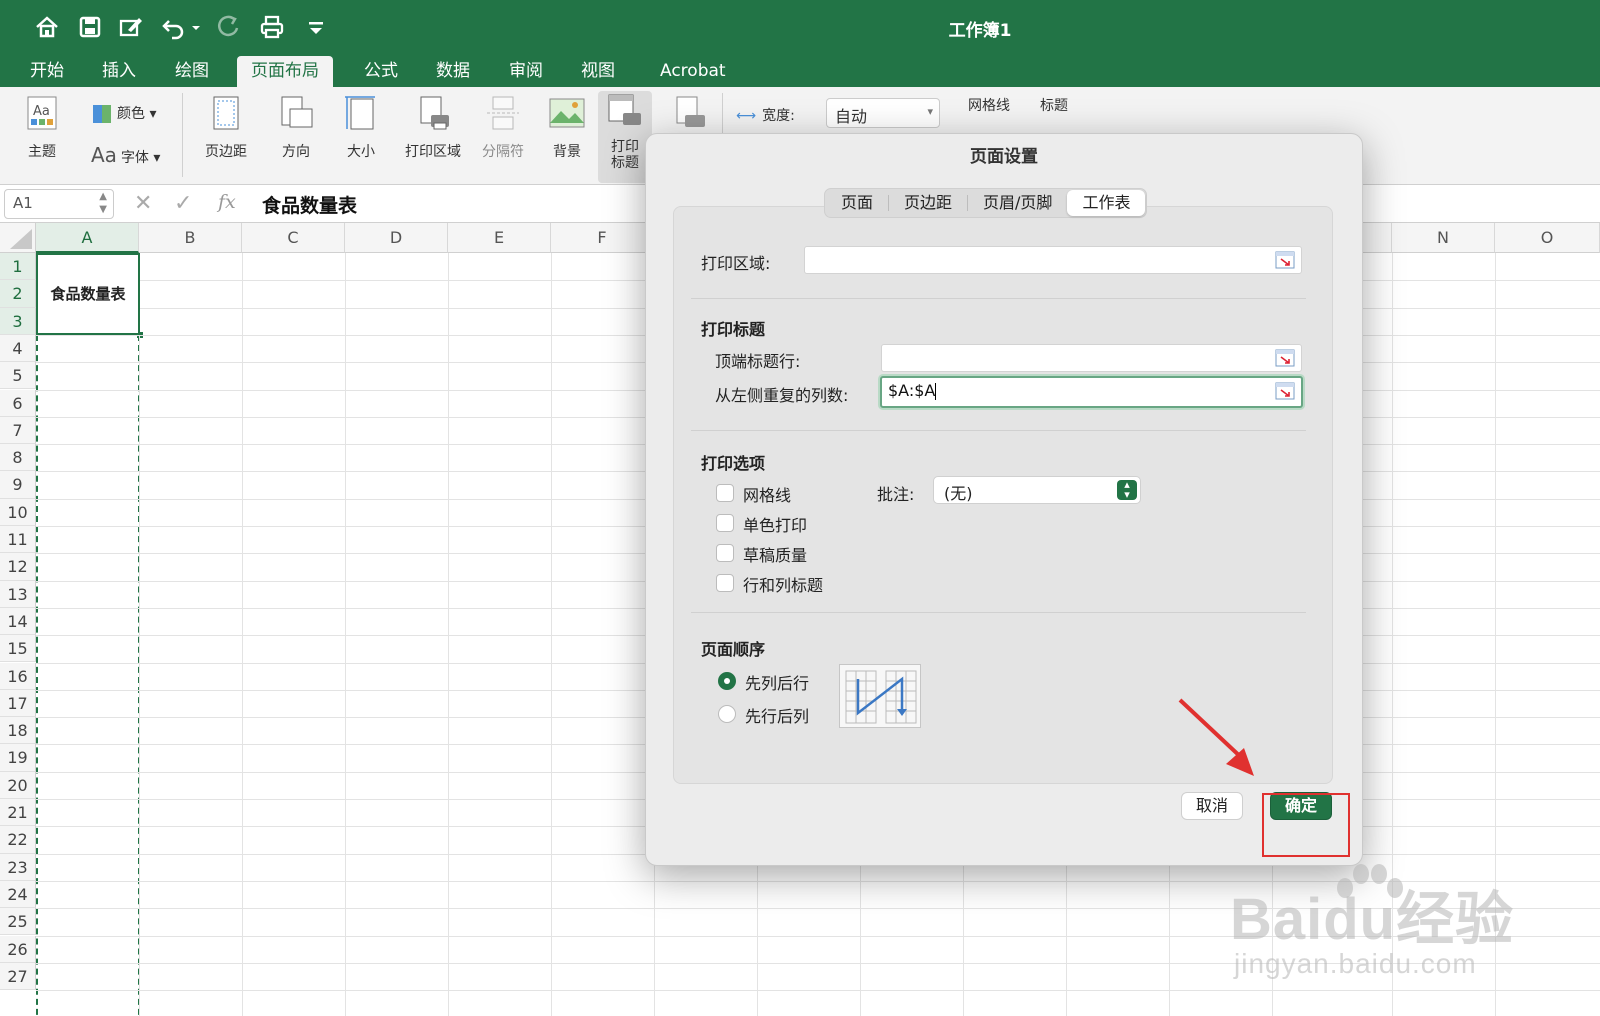 The height and width of the screenshot is (1016, 1600). I want to click on row-header: 17, so click(18, 703).